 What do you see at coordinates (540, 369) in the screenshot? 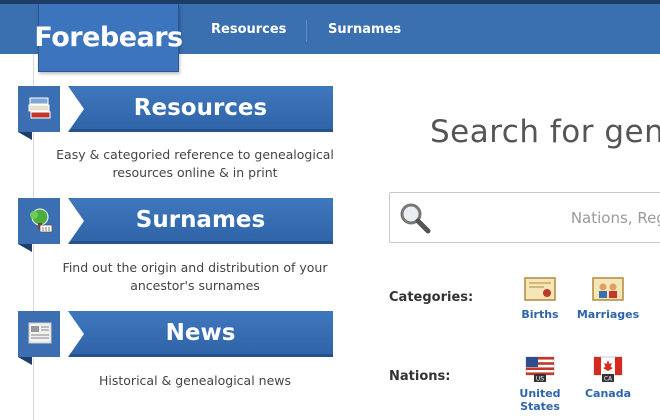
I see `us-flag-icon: US` at bounding box center [540, 369].